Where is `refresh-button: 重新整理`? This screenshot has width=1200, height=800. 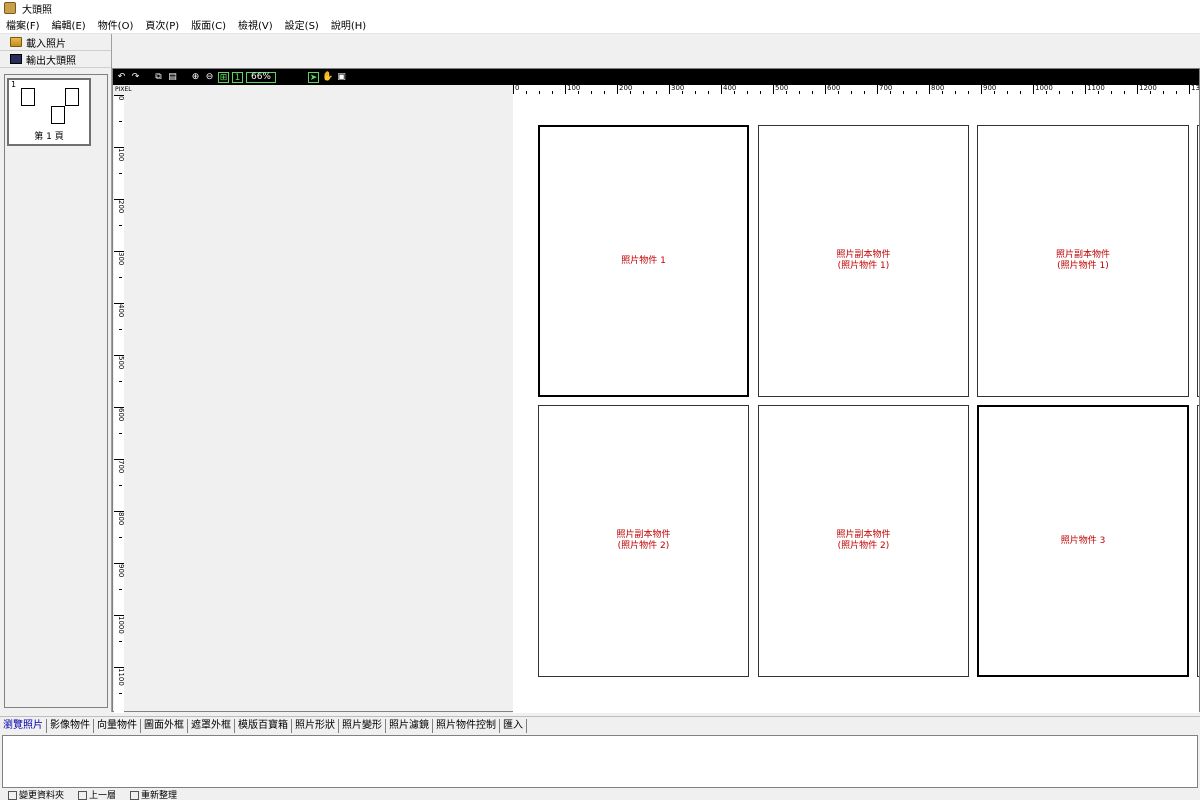
refresh-button: 重新整理 is located at coordinates (153, 794).